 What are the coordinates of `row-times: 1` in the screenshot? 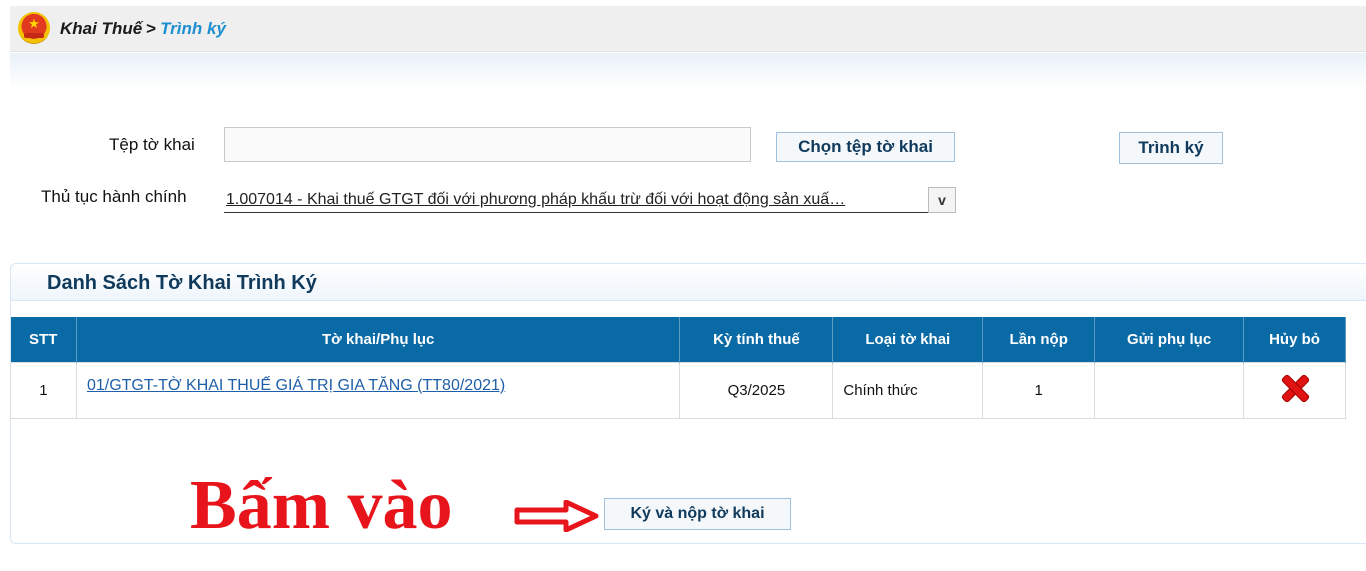 It's located at (1039, 390).